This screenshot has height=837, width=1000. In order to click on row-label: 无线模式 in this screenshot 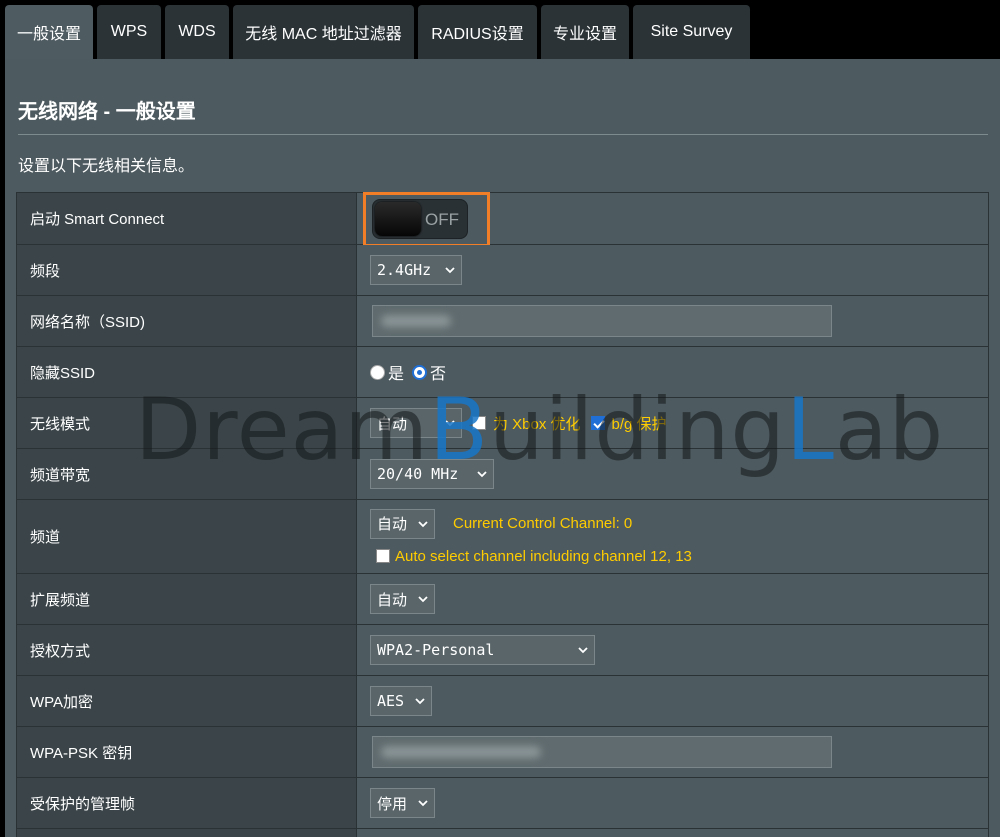, I will do `click(187, 423)`.